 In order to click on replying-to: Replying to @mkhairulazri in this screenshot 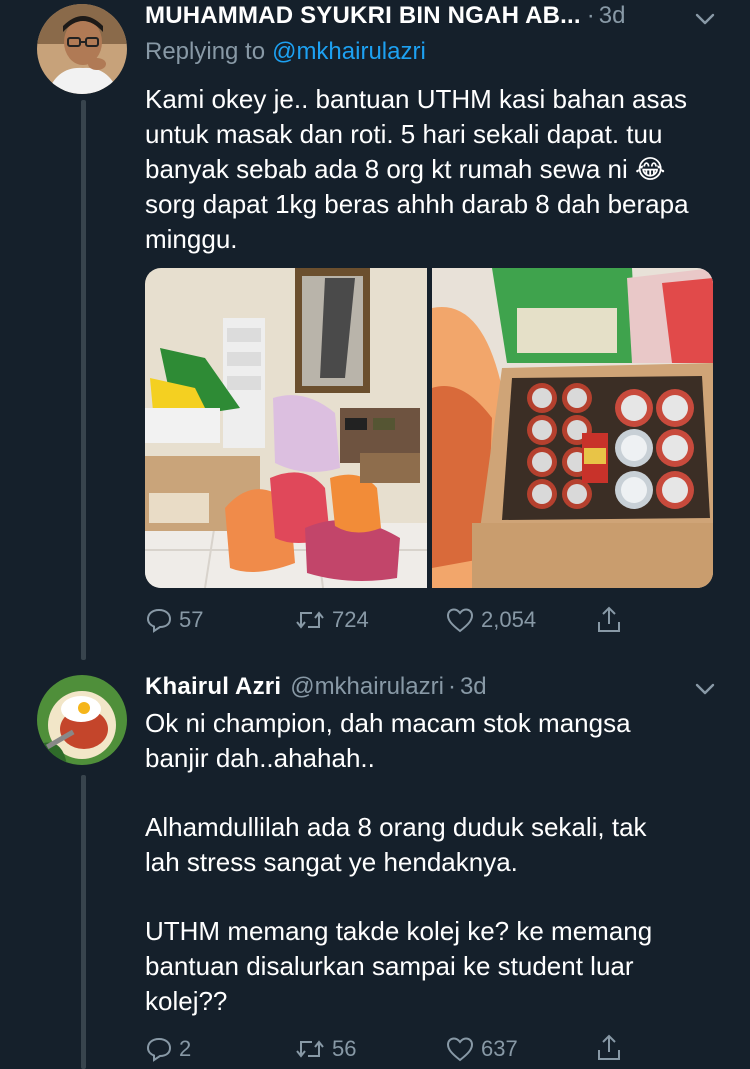, I will do `click(285, 52)`.